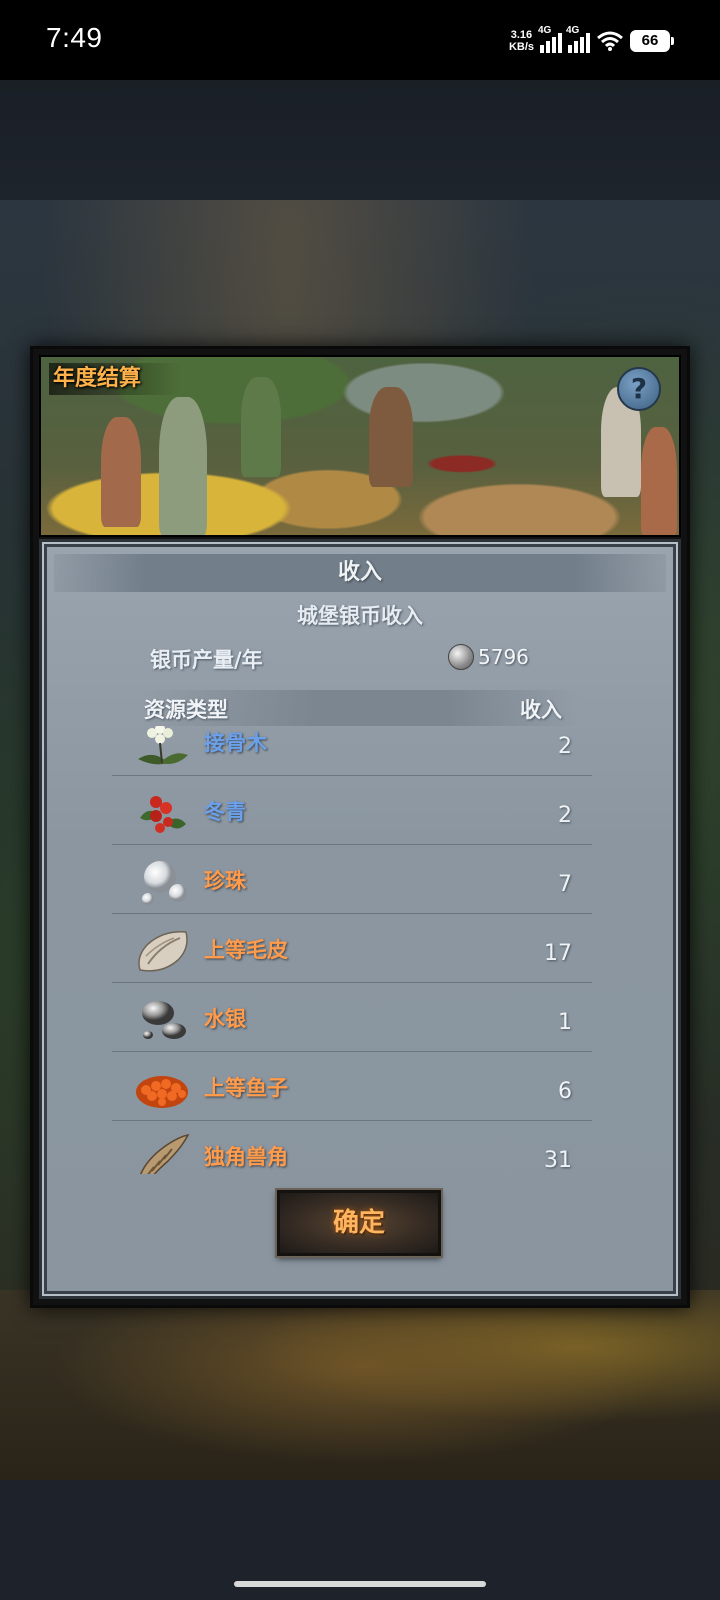 The width and height of the screenshot is (720, 1600). Describe the element at coordinates (558, 953) in the screenshot. I see `item-value: 17` at that location.